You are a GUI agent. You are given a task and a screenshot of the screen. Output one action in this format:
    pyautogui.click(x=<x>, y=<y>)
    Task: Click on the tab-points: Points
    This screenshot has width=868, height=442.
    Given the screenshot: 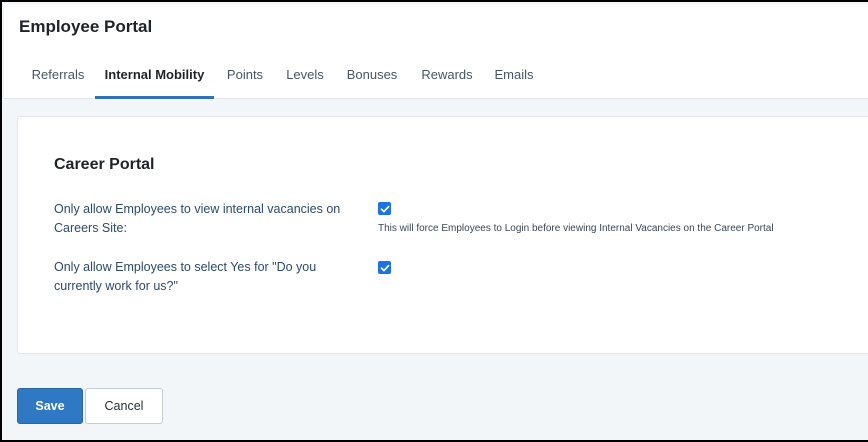 What is the action you would take?
    pyautogui.click(x=245, y=79)
    